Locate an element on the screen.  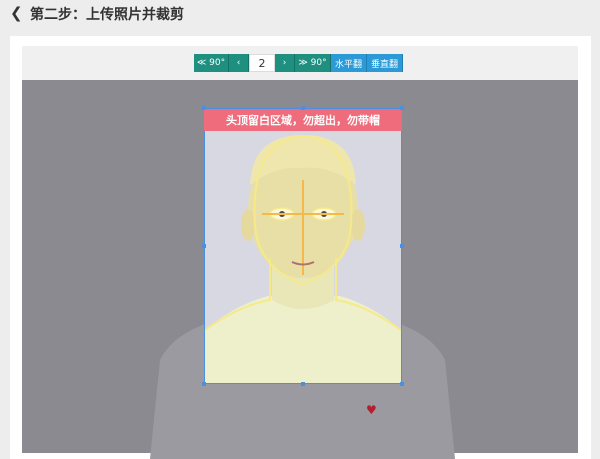
crop-handle-top-right is located at coordinates (402, 108).